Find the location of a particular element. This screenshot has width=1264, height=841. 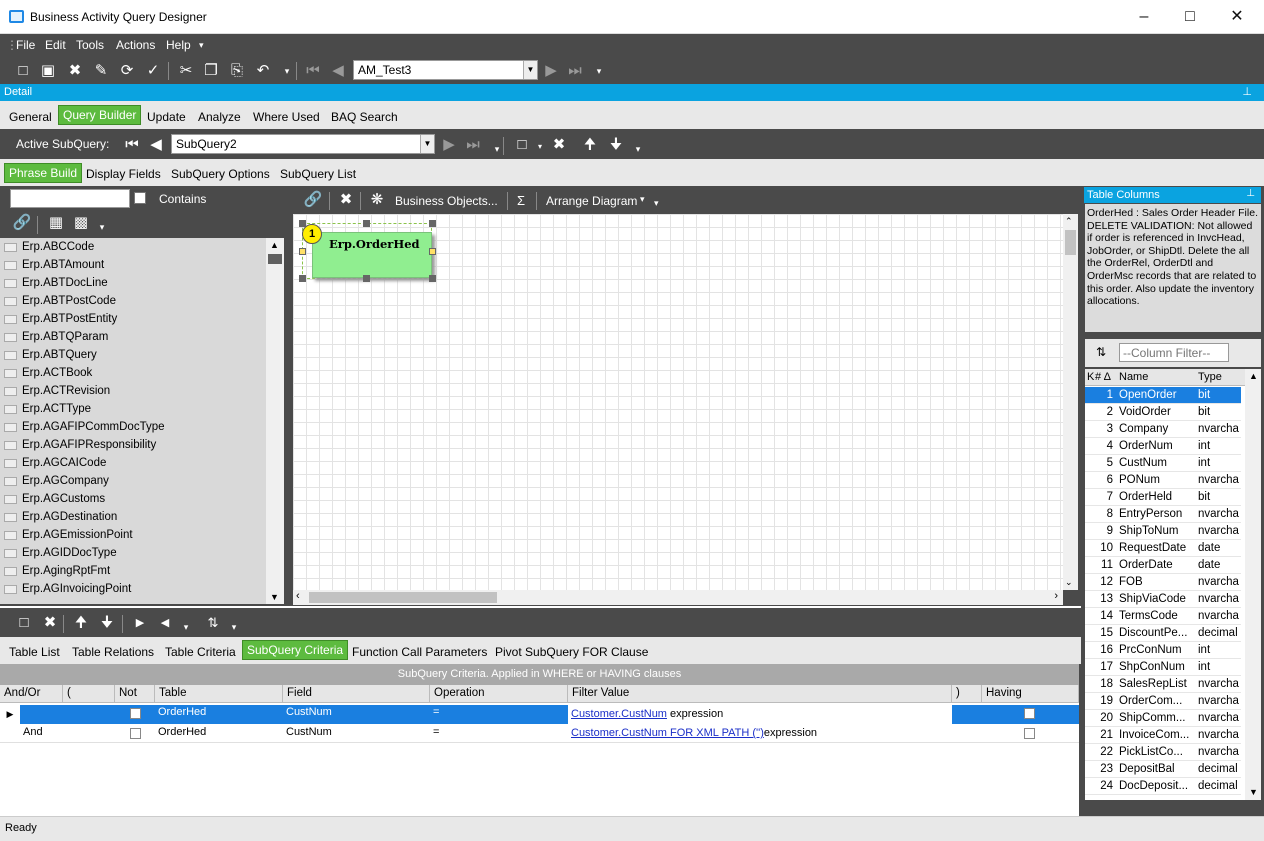

column-row: 12 FOB nvarcha is located at coordinates (1163, 582).